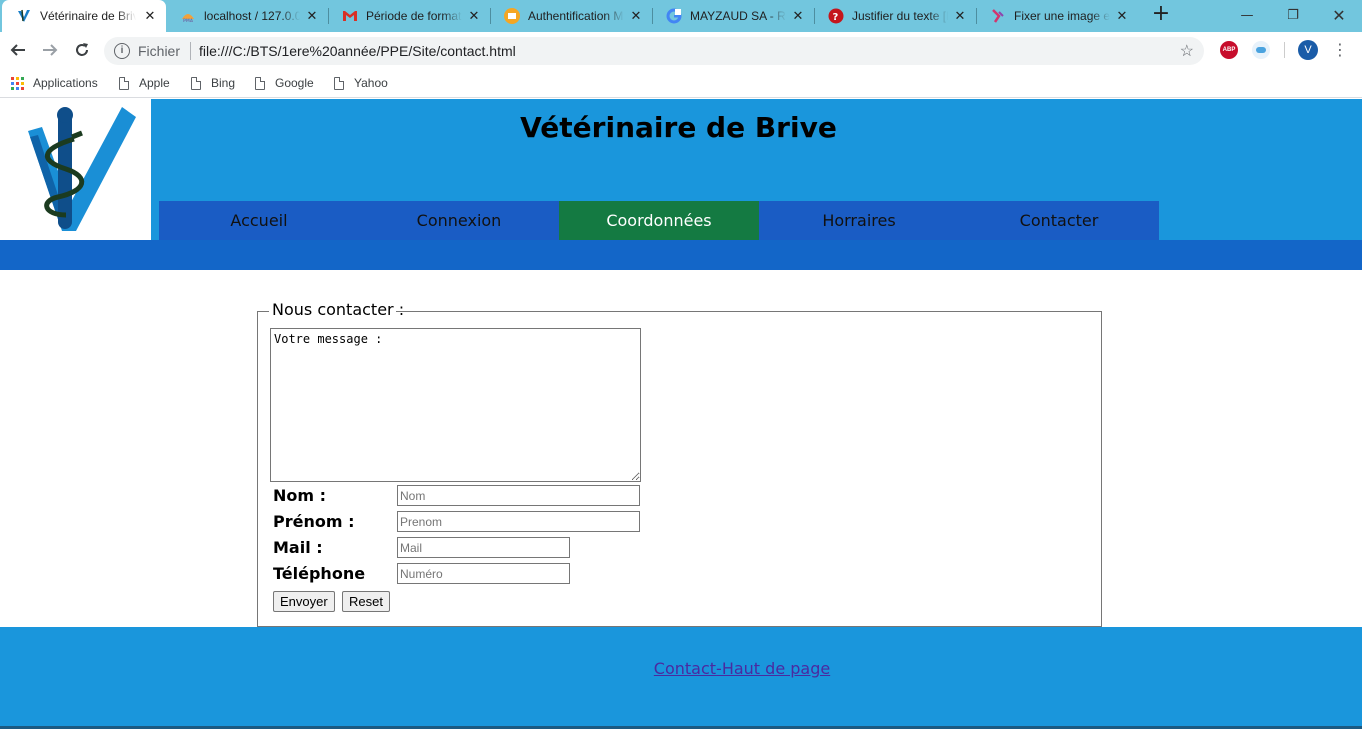 The width and height of the screenshot is (1362, 729). Describe the element at coordinates (17, 83) in the screenshot. I see `apps-grid-icon` at that location.